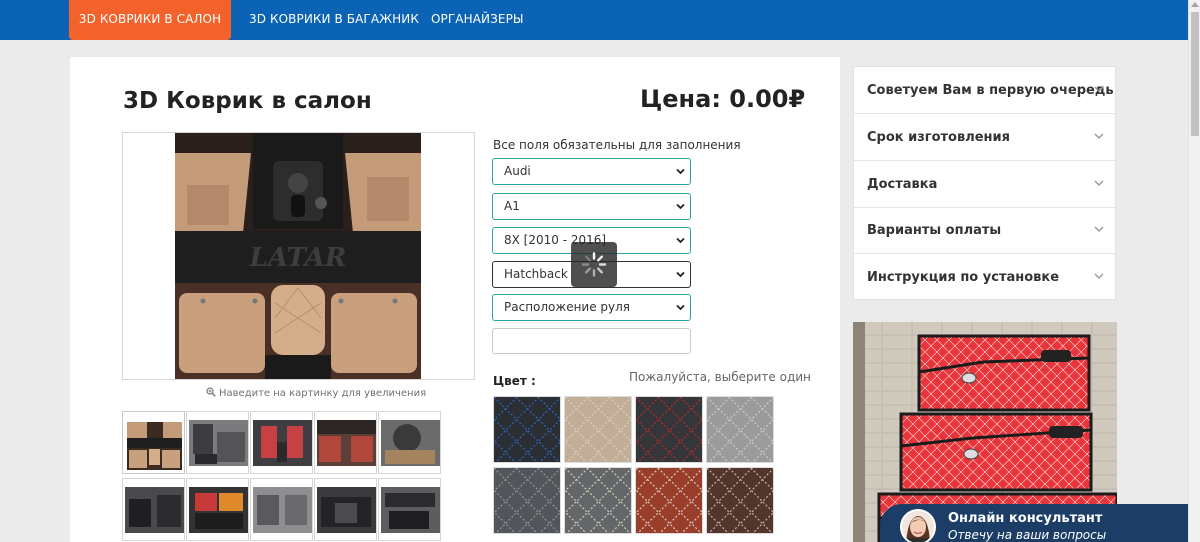 The image size is (1200, 542). What do you see at coordinates (591, 341) in the screenshot?
I see `extra-text-input` at bounding box center [591, 341].